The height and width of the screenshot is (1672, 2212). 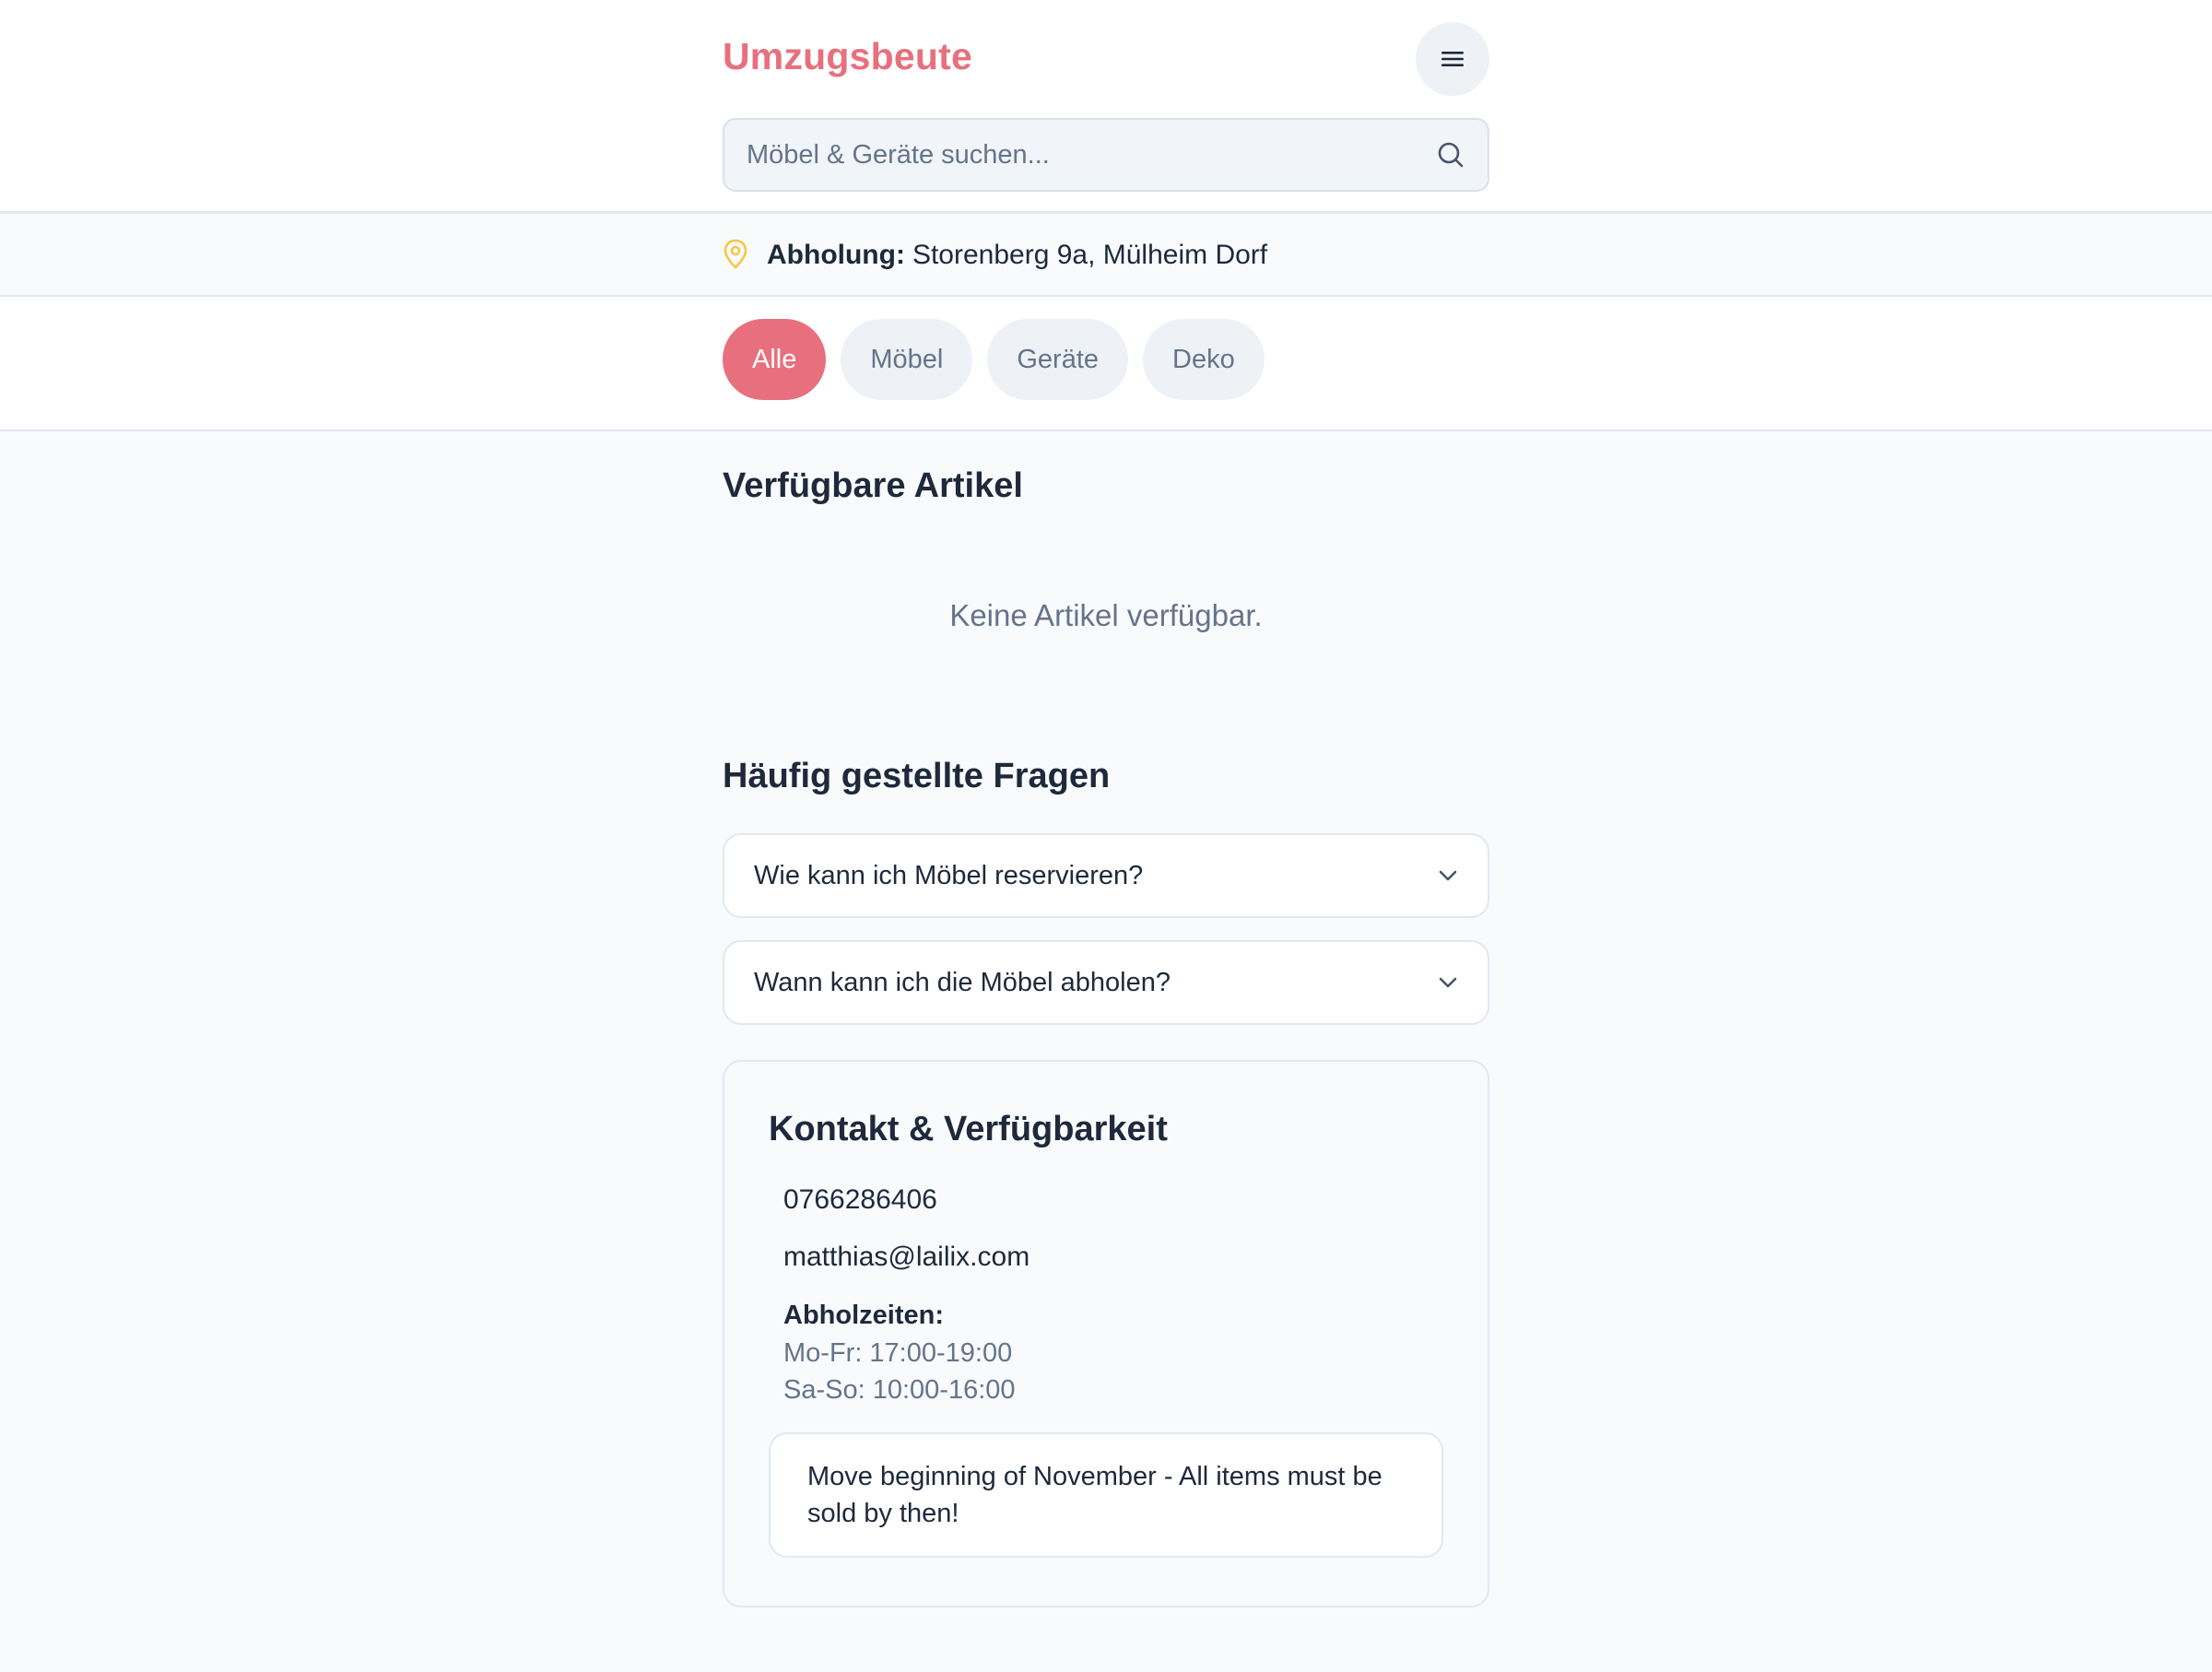 What do you see at coordinates (898, 1353) in the screenshot?
I see `pickup-hours-weekday: Mo-Fr: 17:00-19:00` at bounding box center [898, 1353].